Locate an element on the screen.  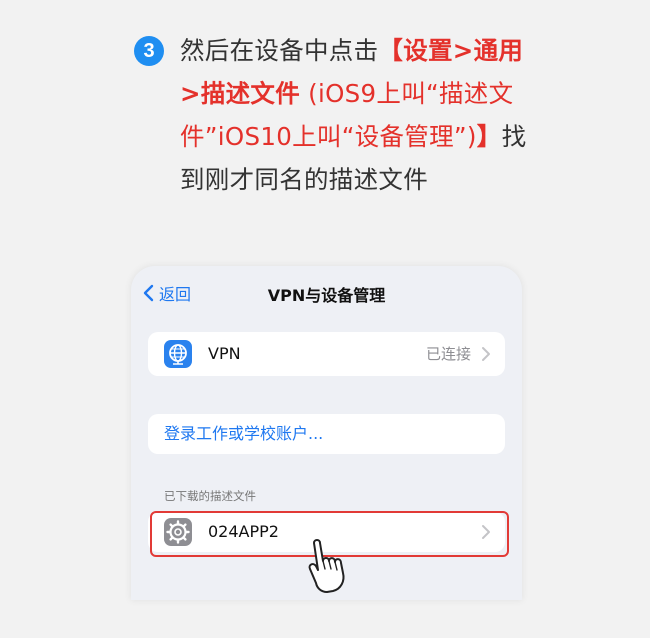
instruction-part-1: 然后在设备中点击 is located at coordinates (279, 50).